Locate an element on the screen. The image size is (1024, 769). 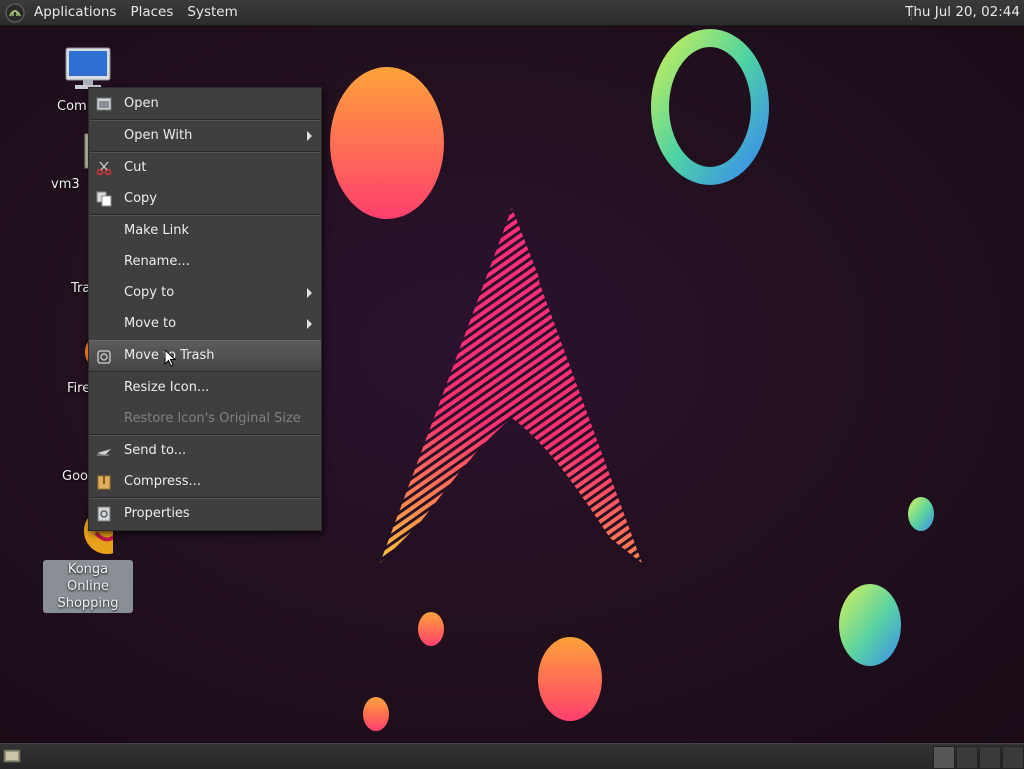
mate-logo-icon is located at coordinates (15, 13).